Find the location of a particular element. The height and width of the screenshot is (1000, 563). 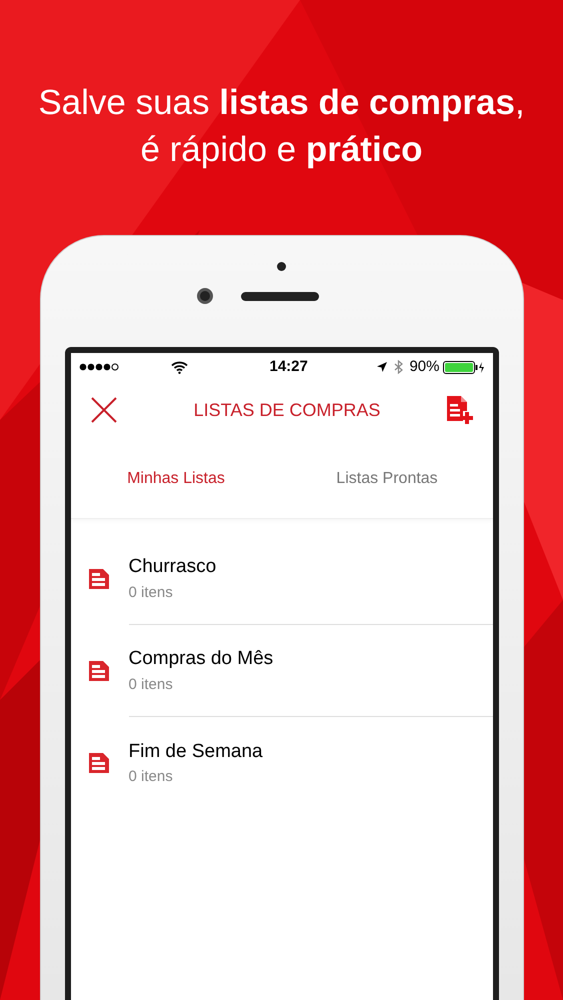

list-name: Fim de Semana is located at coordinates (310, 752).